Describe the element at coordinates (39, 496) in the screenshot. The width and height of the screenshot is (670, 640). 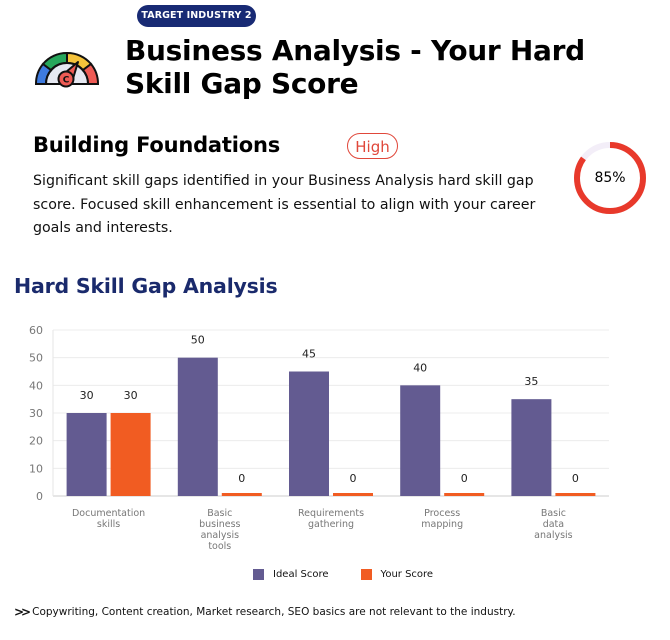
I see `y-tick-label: 0` at that location.